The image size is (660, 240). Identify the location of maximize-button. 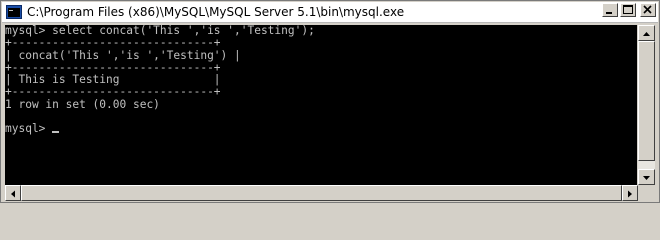
(628, 10).